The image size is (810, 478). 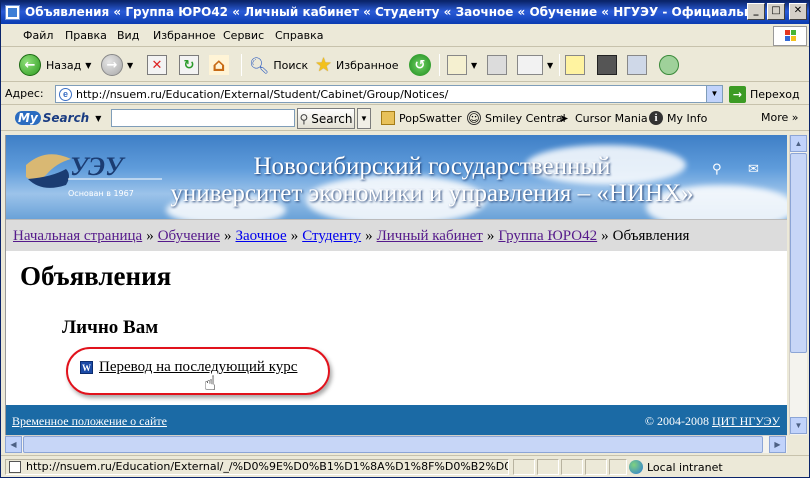 I want to click on search-icon: ⚲, so click(x=717, y=169).